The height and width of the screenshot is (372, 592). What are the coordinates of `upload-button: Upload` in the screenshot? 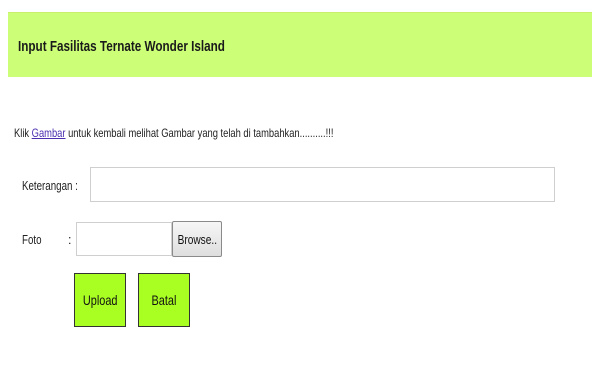 It's located at (100, 300).